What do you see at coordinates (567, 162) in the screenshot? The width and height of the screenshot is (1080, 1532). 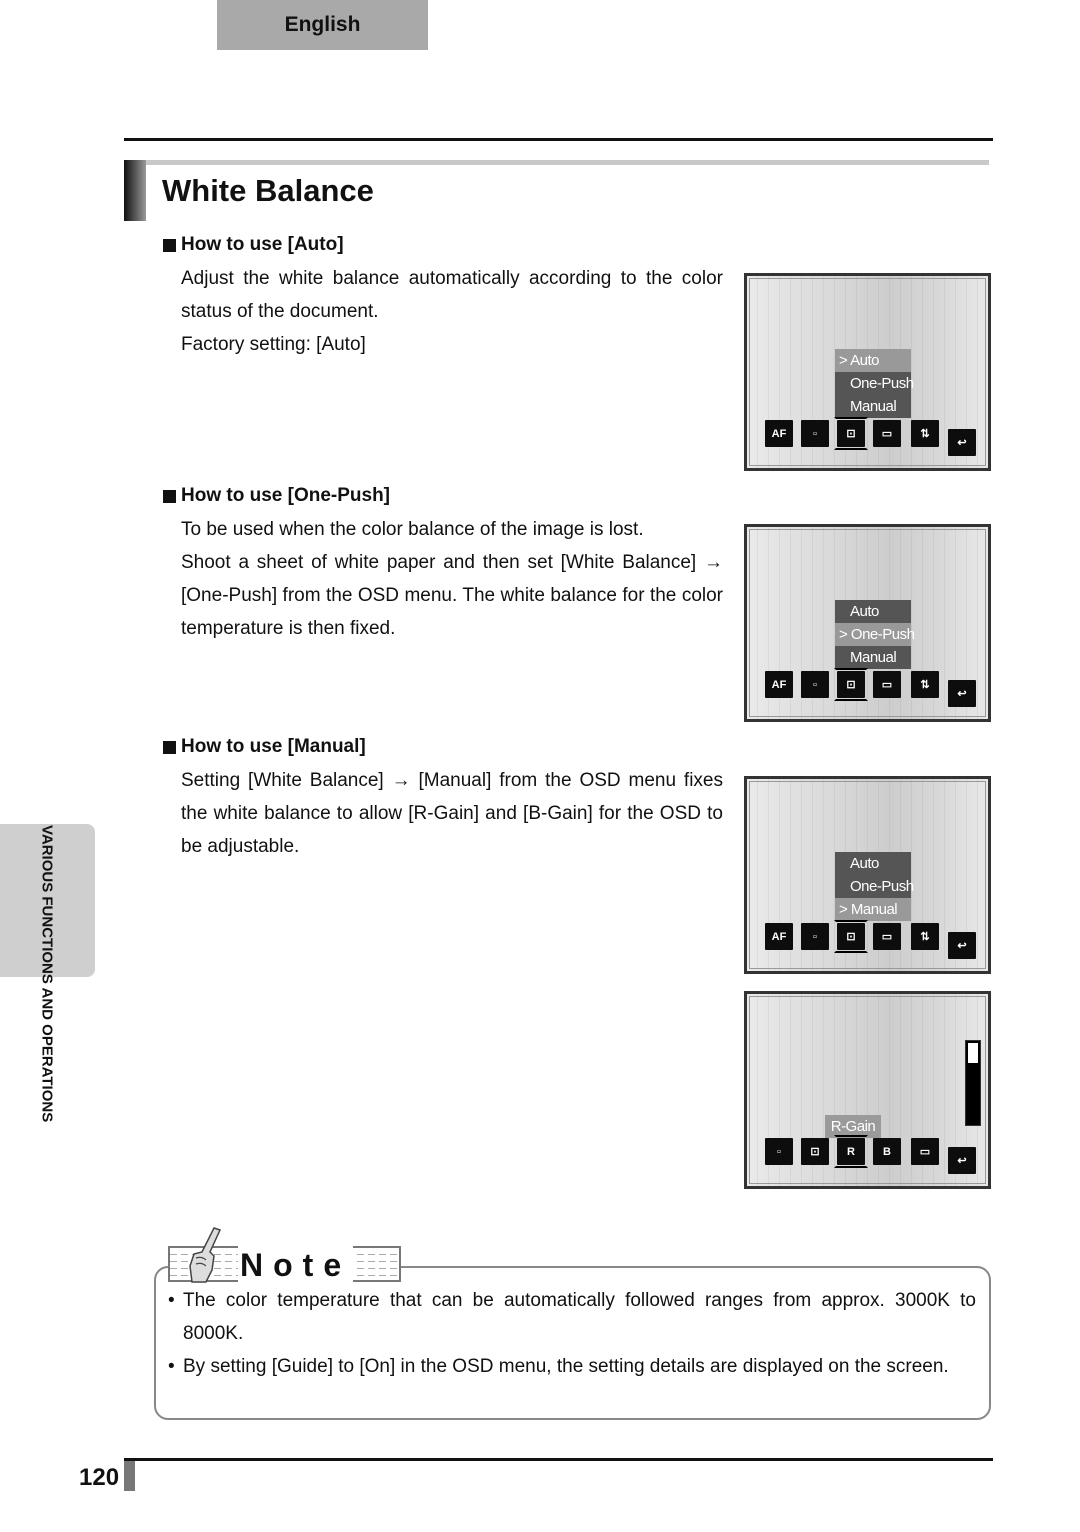 I see `title-underline` at bounding box center [567, 162].